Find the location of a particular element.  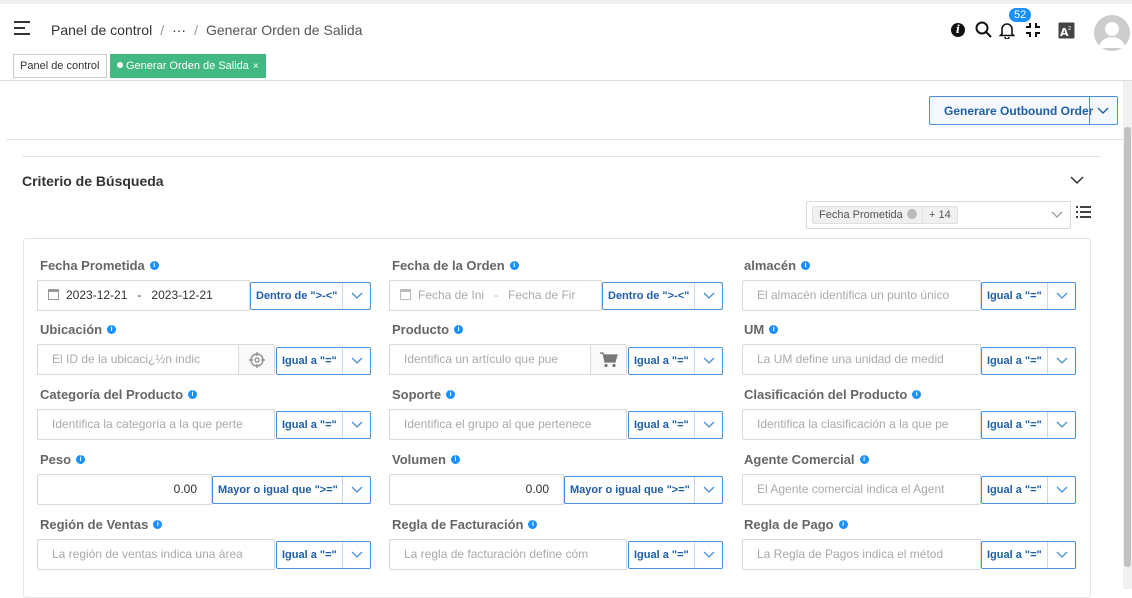

search-icon is located at coordinates (983, 29).